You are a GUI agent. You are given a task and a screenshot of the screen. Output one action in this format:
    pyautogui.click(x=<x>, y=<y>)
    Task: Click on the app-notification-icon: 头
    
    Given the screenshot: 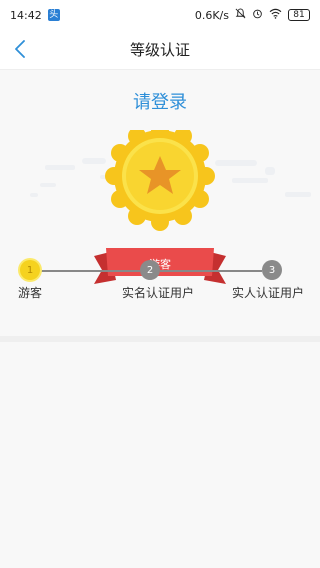 What is the action you would take?
    pyautogui.click(x=53, y=15)
    